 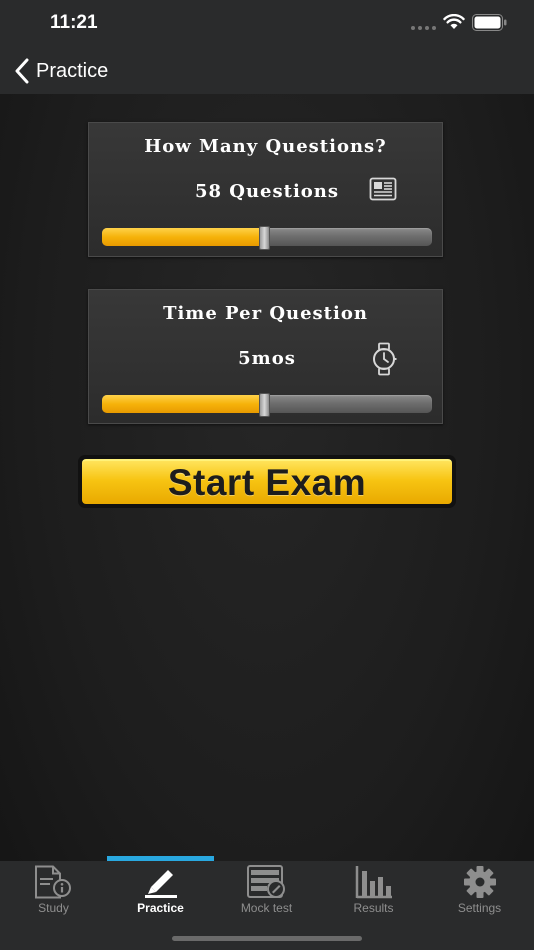 I want to click on tab-settings: Settings, so click(x=479, y=892).